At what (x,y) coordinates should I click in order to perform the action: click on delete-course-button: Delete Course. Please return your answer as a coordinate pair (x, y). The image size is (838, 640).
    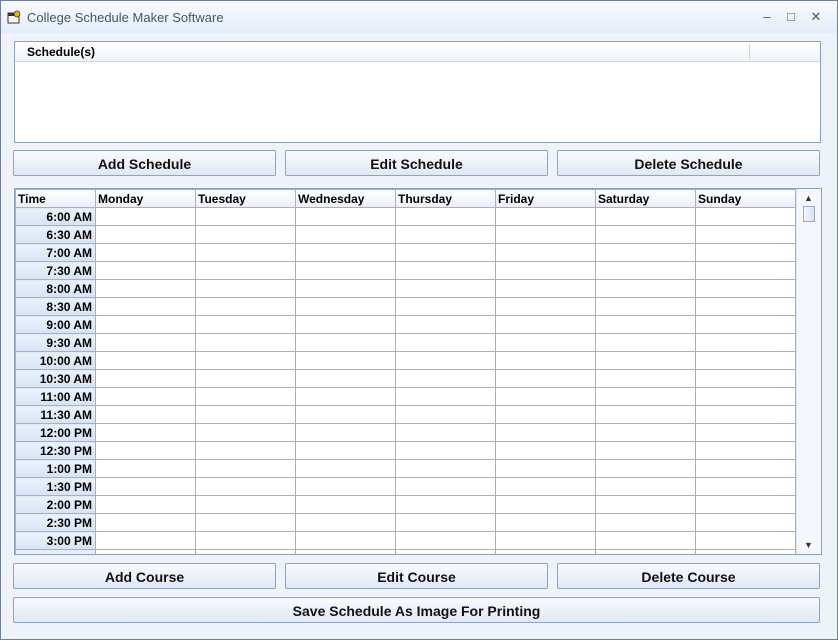
    Looking at the image, I should click on (688, 576).